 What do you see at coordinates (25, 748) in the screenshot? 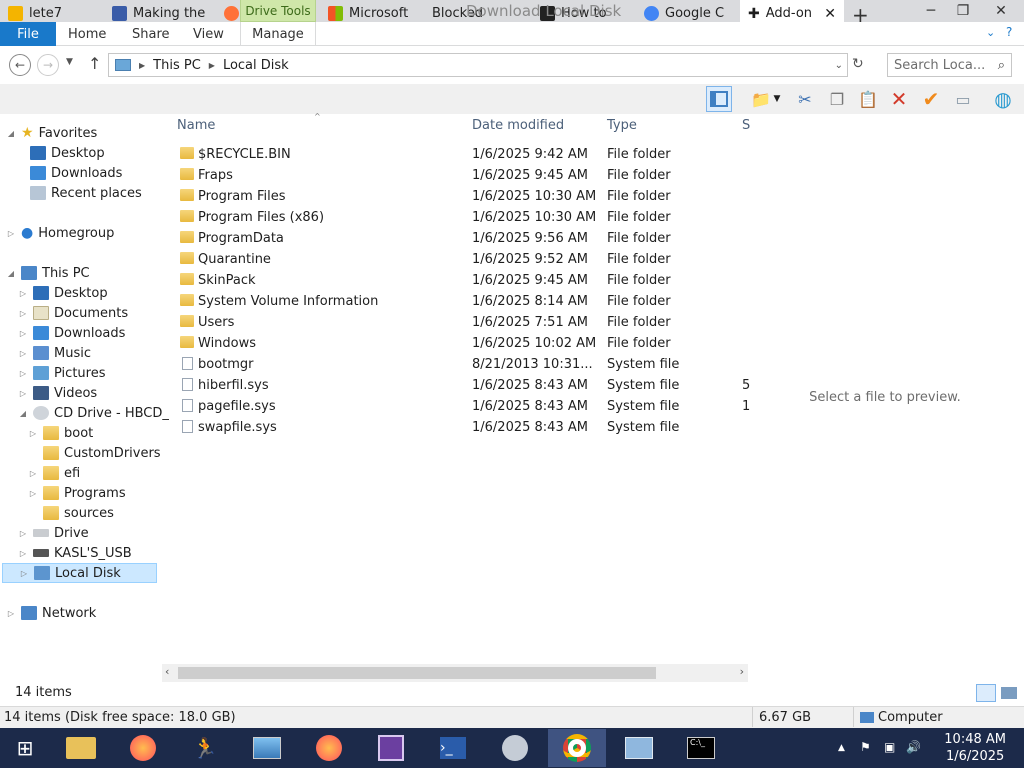
I see `start-button: ⊞` at bounding box center [25, 748].